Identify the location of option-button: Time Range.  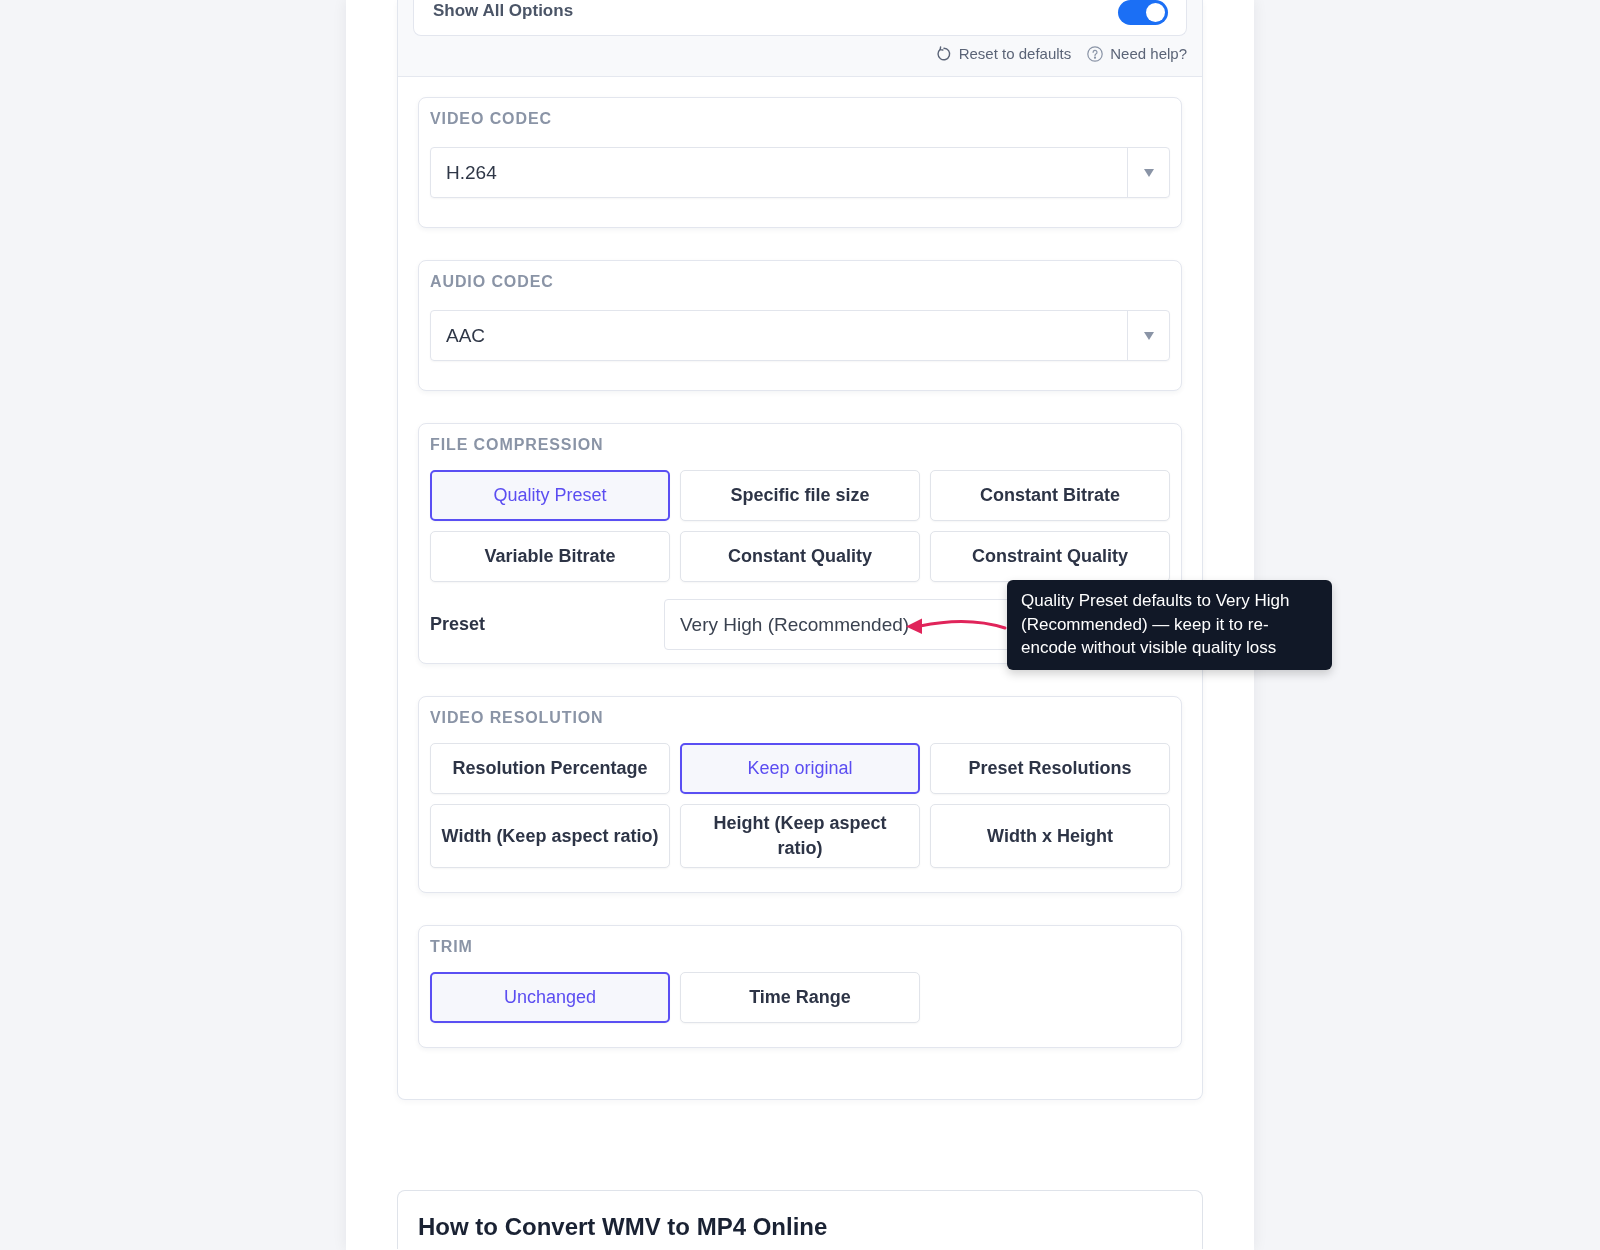
(800, 997).